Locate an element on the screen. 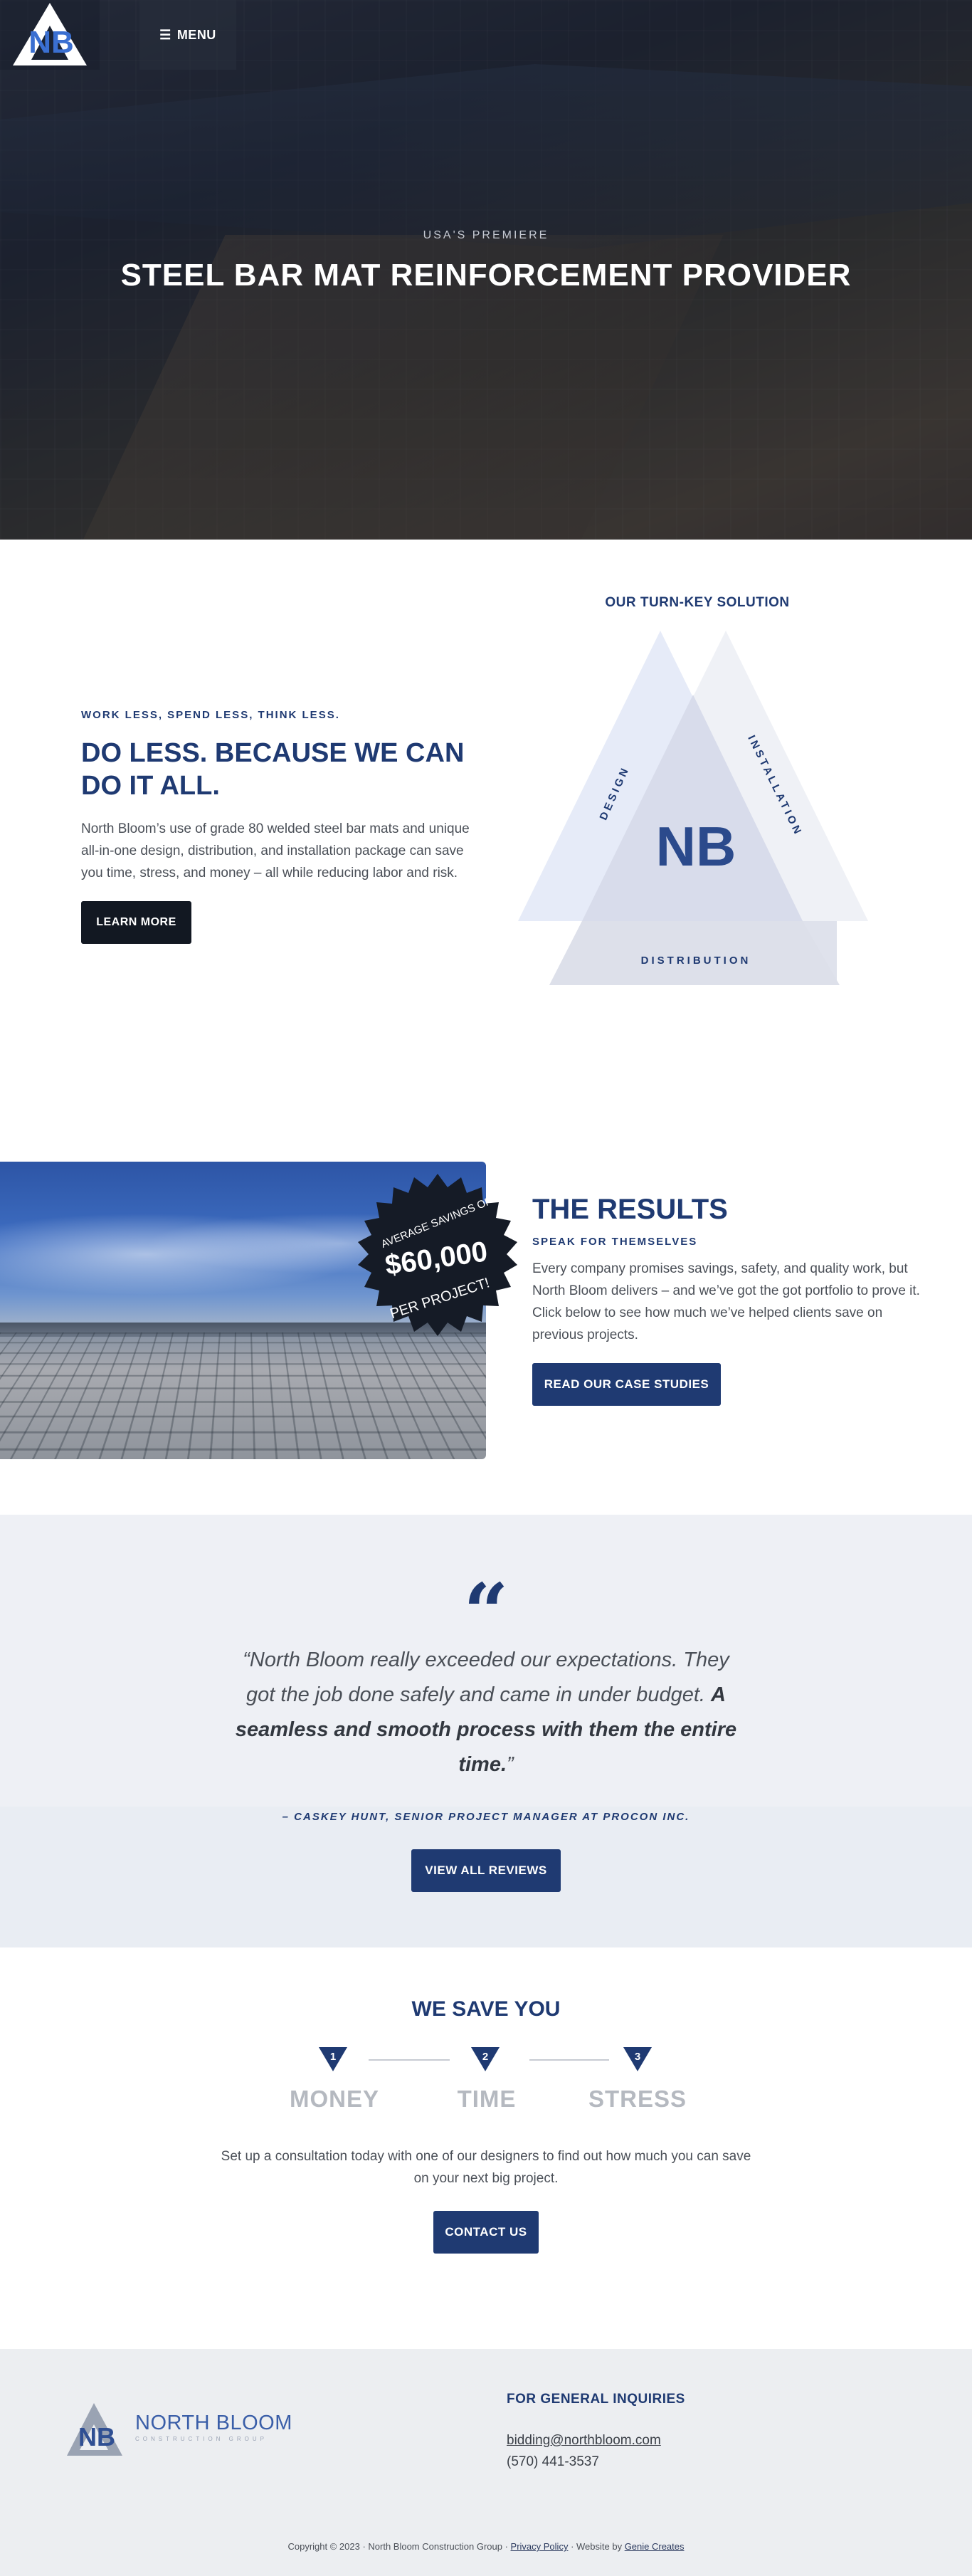 This screenshot has width=972, height=2576. step-number-2: 2 is located at coordinates (485, 2057).